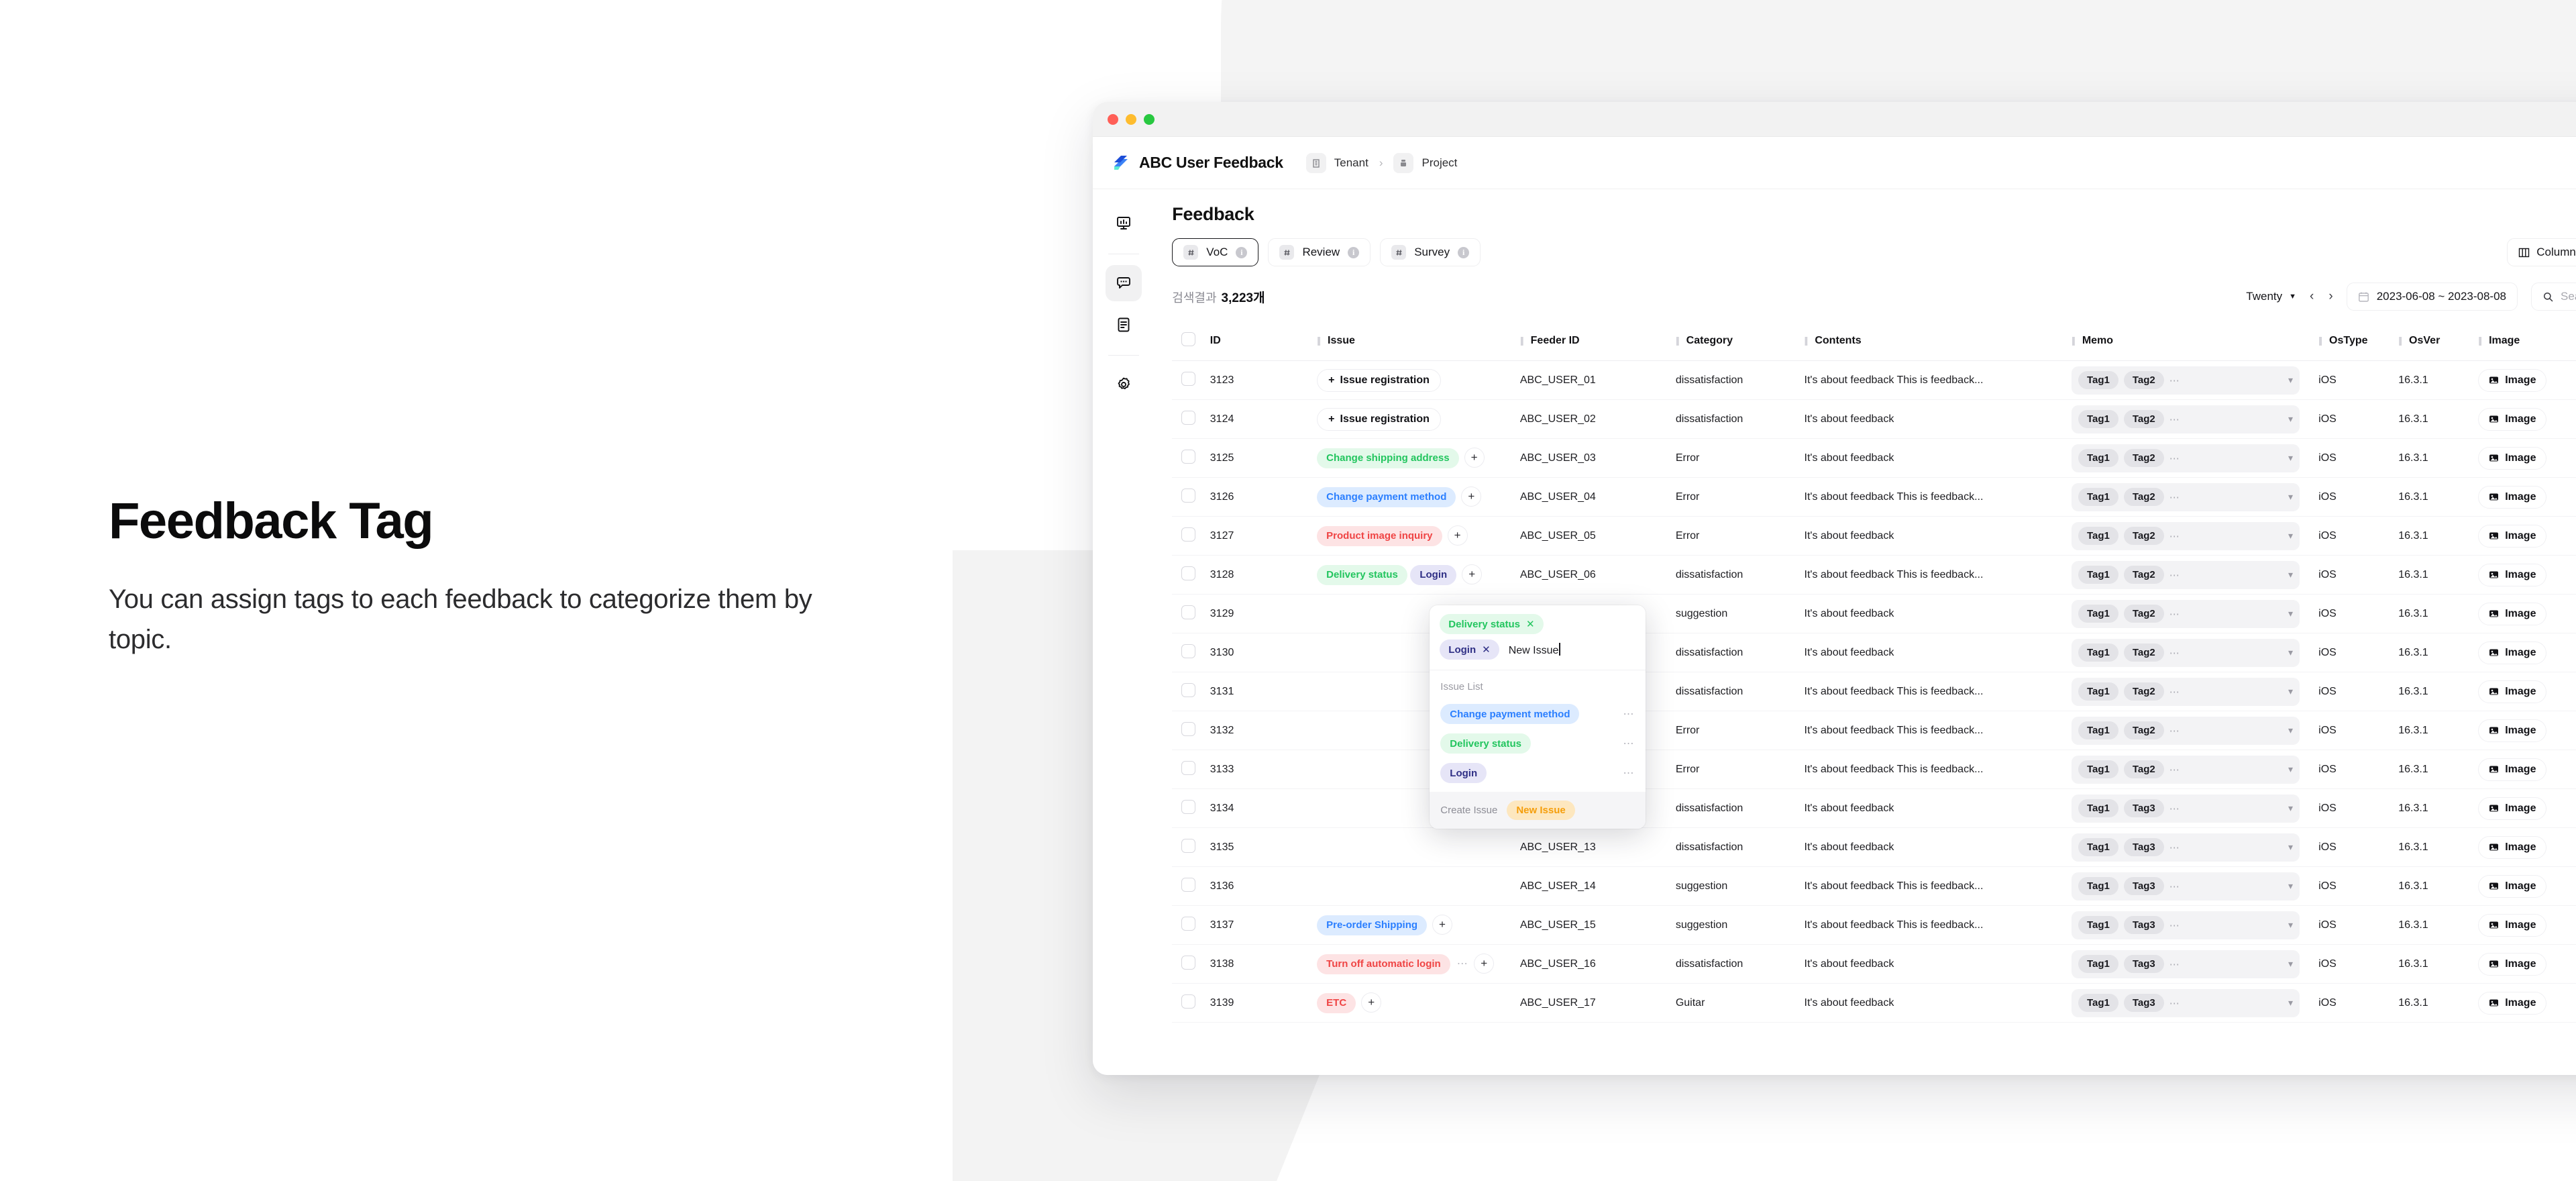 The image size is (2576, 1181). What do you see at coordinates (1492, 624) in the screenshot?
I see `selected-tag-delivery-status: Delivery status ✕` at bounding box center [1492, 624].